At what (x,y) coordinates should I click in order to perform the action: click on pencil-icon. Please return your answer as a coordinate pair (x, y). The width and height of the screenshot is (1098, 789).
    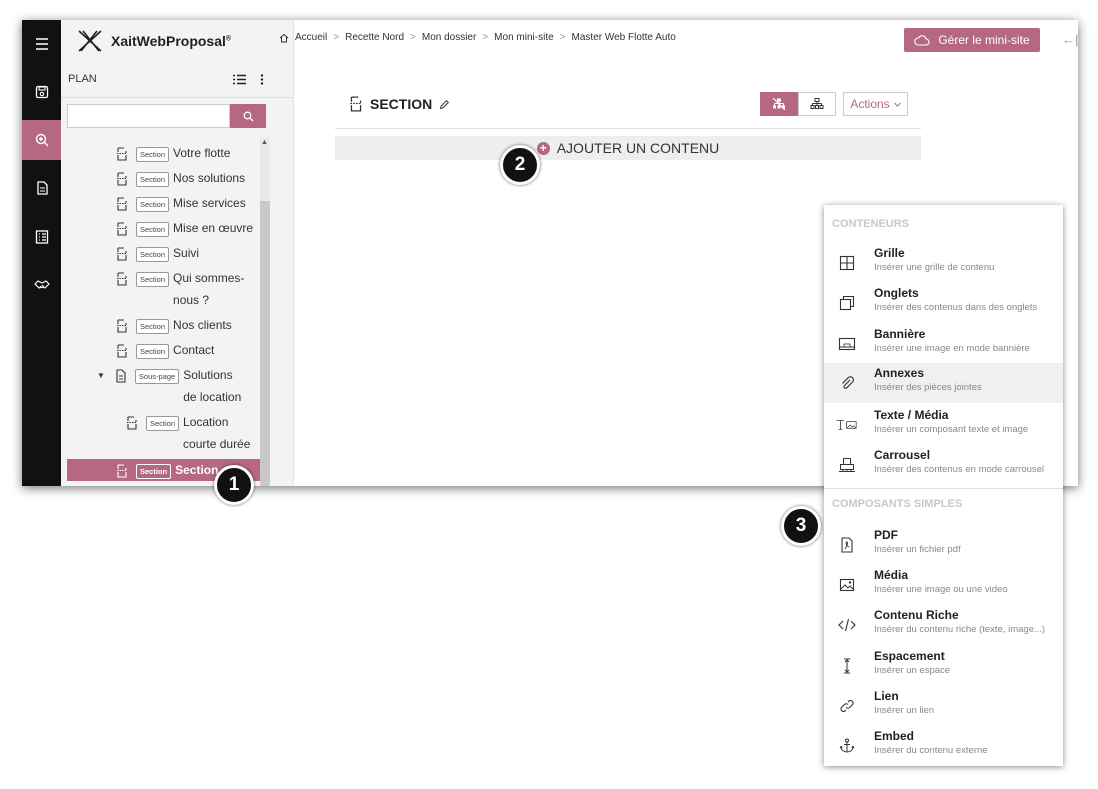
    Looking at the image, I should click on (444, 104).